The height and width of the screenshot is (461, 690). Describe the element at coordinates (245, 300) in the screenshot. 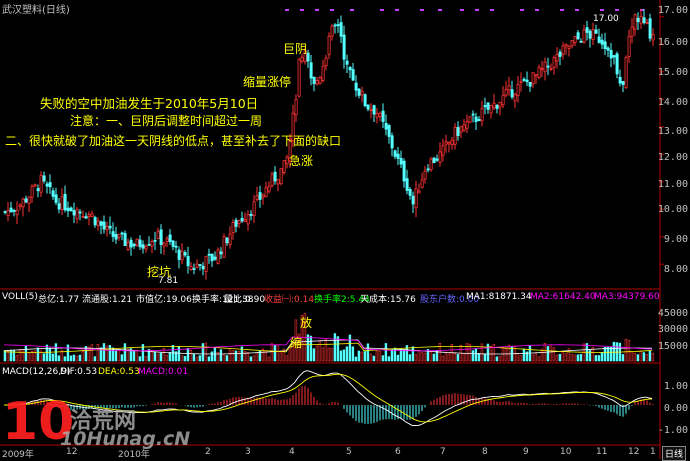

I see `vol-ratio: 量比:0.90` at that location.